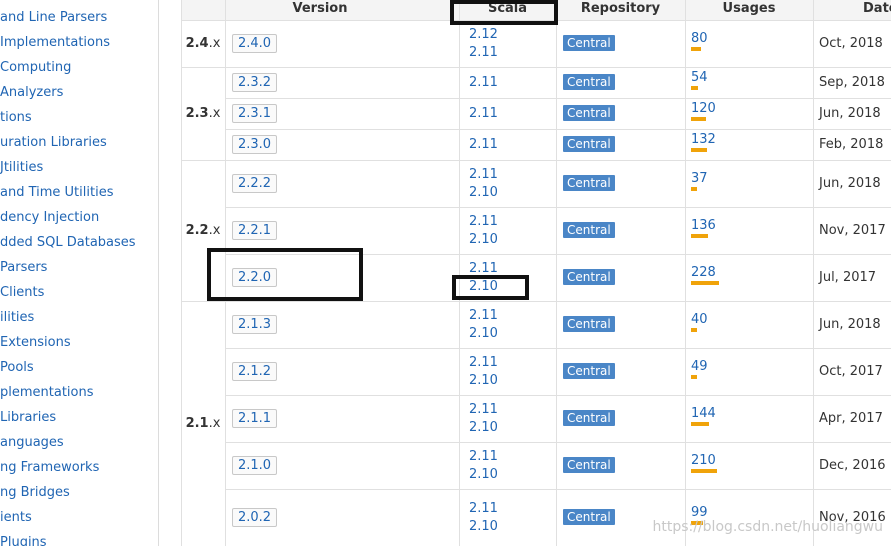  I want to click on usages-link: 228, so click(703, 272).